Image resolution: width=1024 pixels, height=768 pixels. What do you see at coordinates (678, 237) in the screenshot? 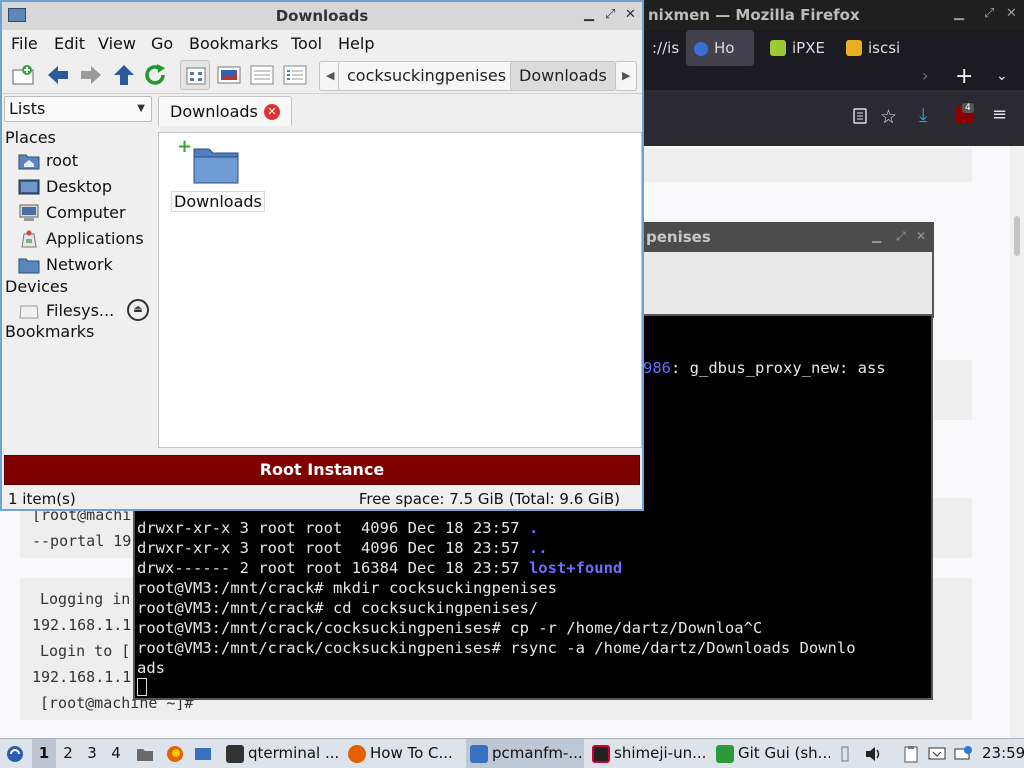
I see `background-window-title: penises` at bounding box center [678, 237].